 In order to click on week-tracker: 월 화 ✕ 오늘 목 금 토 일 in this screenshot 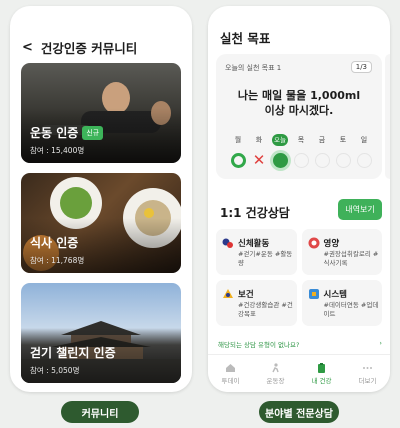, I will do `click(301, 151)`.